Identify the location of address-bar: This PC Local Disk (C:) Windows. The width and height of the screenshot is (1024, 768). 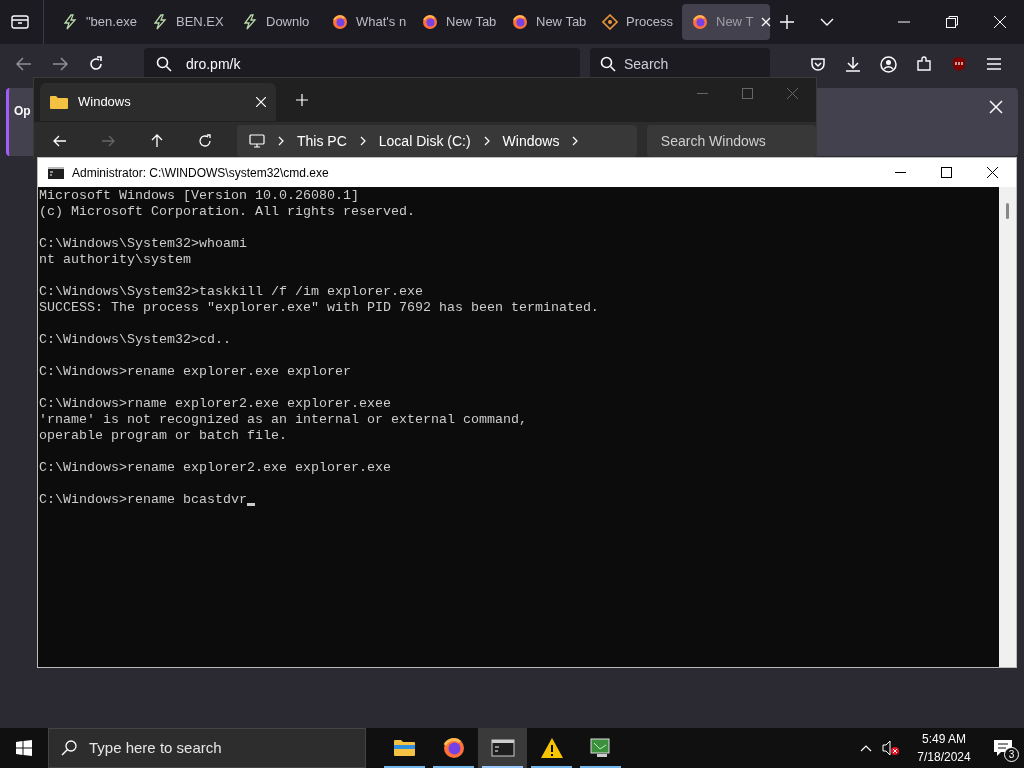
(437, 141).